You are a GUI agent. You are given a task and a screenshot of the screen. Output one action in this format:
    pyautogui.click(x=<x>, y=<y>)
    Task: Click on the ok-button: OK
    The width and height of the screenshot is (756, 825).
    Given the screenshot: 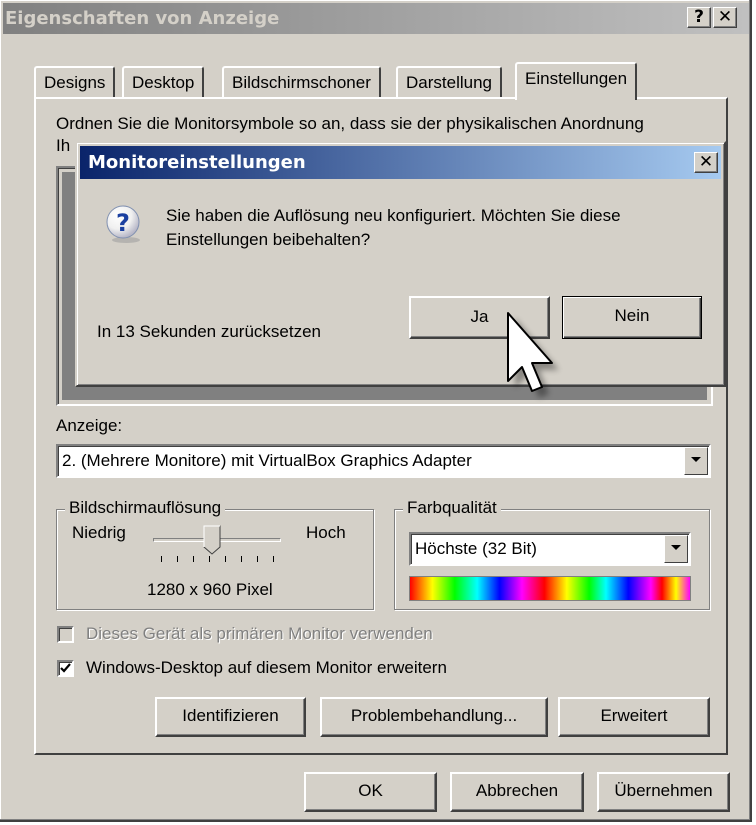 What is the action you would take?
    pyautogui.click(x=370, y=792)
    